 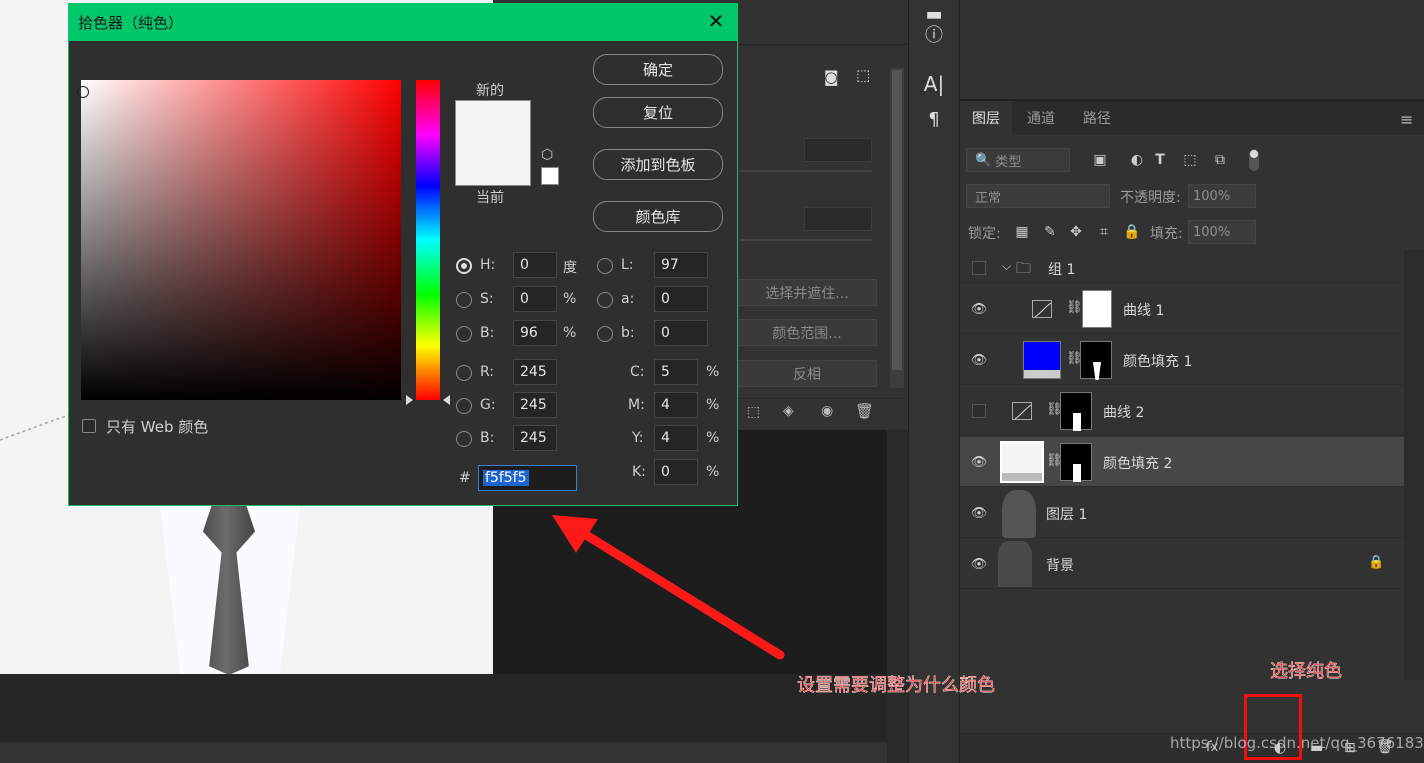 I want to click on layer-name: 图层 1, so click(x=1066, y=514).